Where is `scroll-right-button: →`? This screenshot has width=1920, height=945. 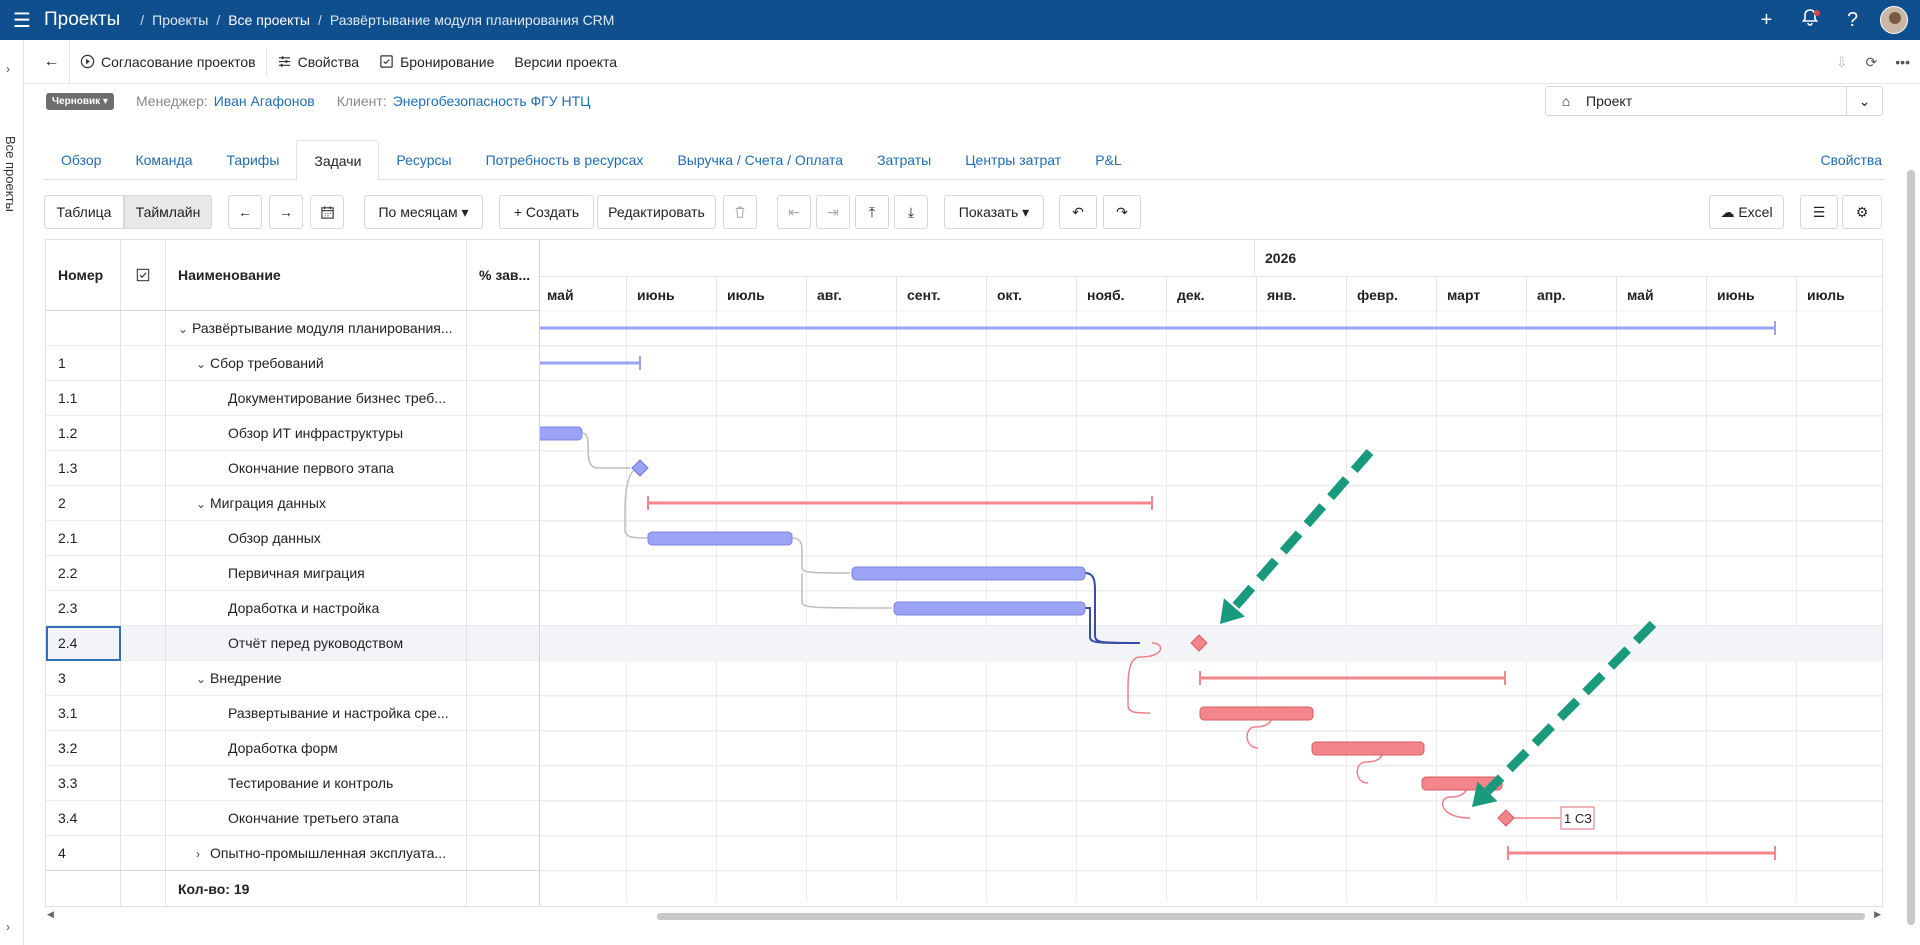
scroll-right-button: → is located at coordinates (286, 212).